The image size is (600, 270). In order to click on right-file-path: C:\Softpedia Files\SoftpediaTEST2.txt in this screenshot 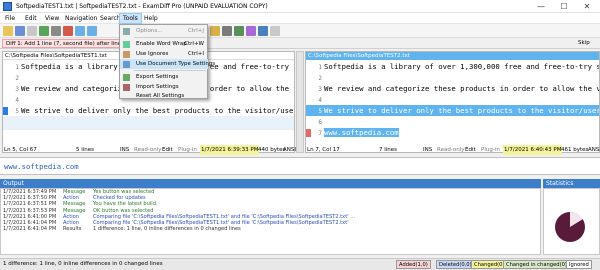, I will do `click(452, 56)`.